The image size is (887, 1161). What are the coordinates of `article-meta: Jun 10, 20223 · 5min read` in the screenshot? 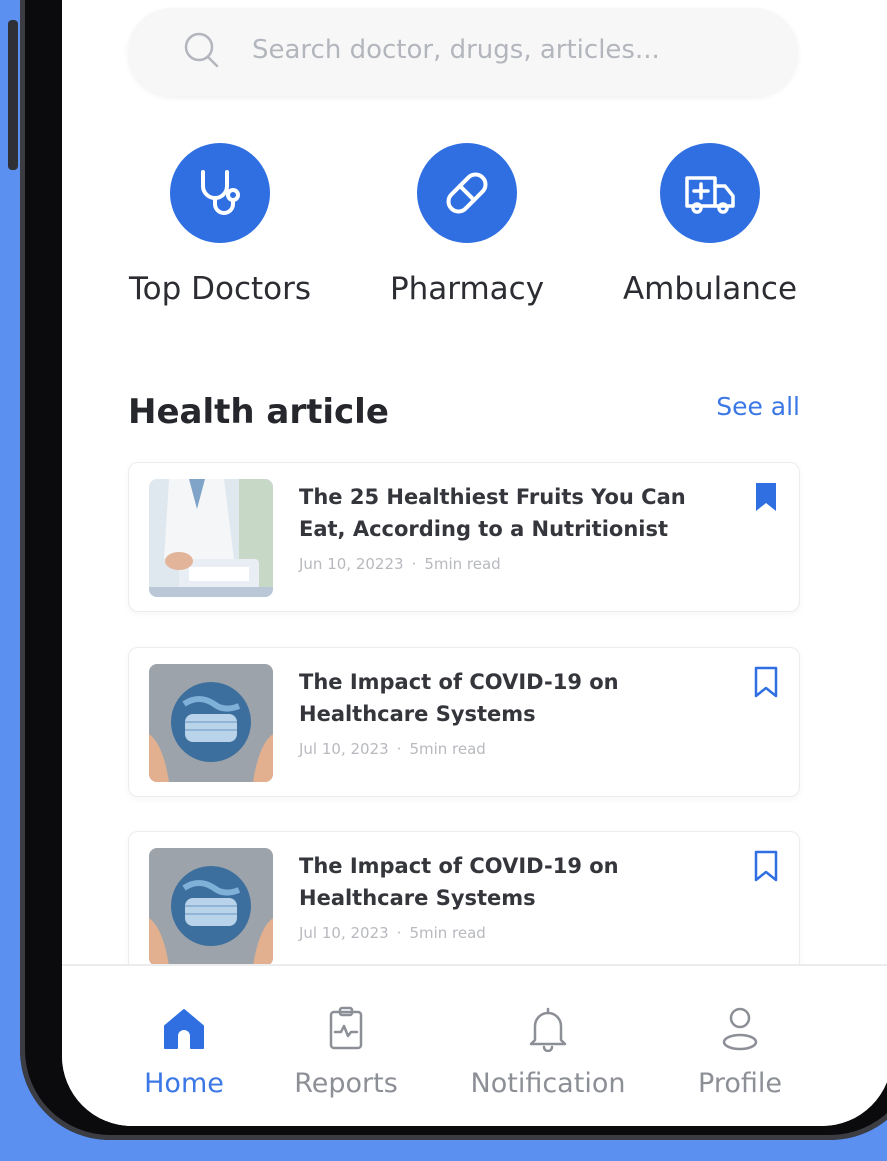 It's located at (400, 564).